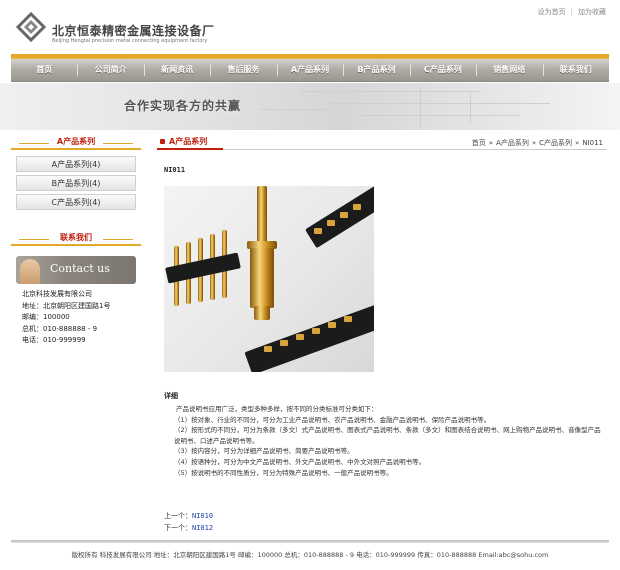  I want to click on contact-address: 地址：北京朝阳区建国路1号, so click(66, 305).